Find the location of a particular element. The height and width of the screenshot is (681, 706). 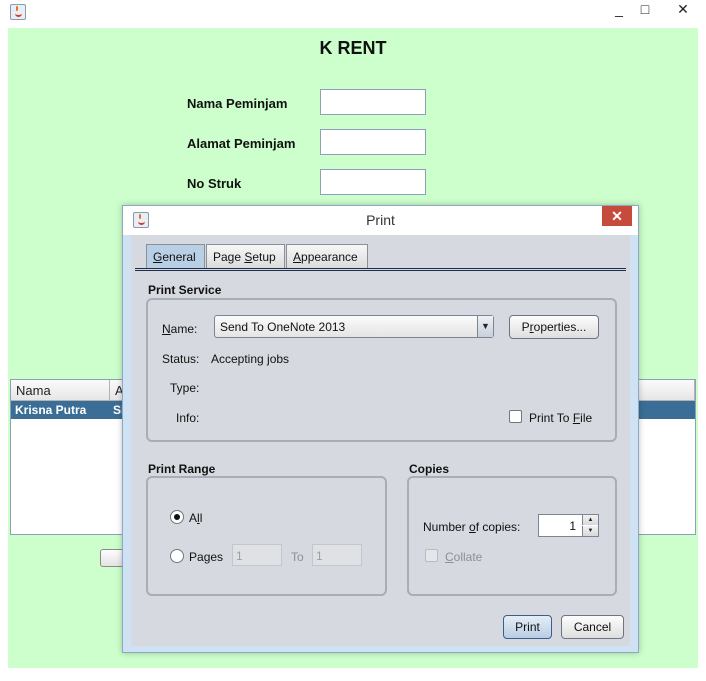

cell-nama: Krisna Putra is located at coordinates (51, 410).